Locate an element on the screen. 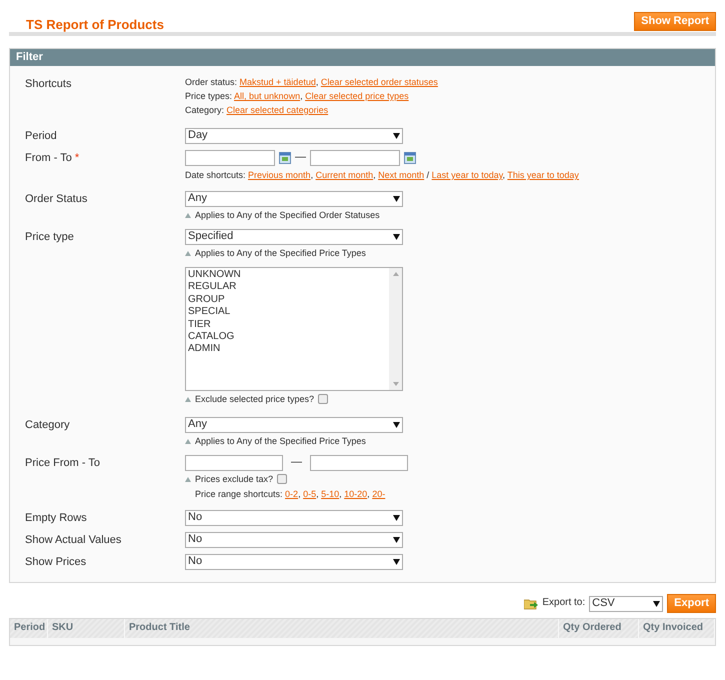 The image size is (725, 680). shortcut-line: Category: Clear selected categories is located at coordinates (257, 110).